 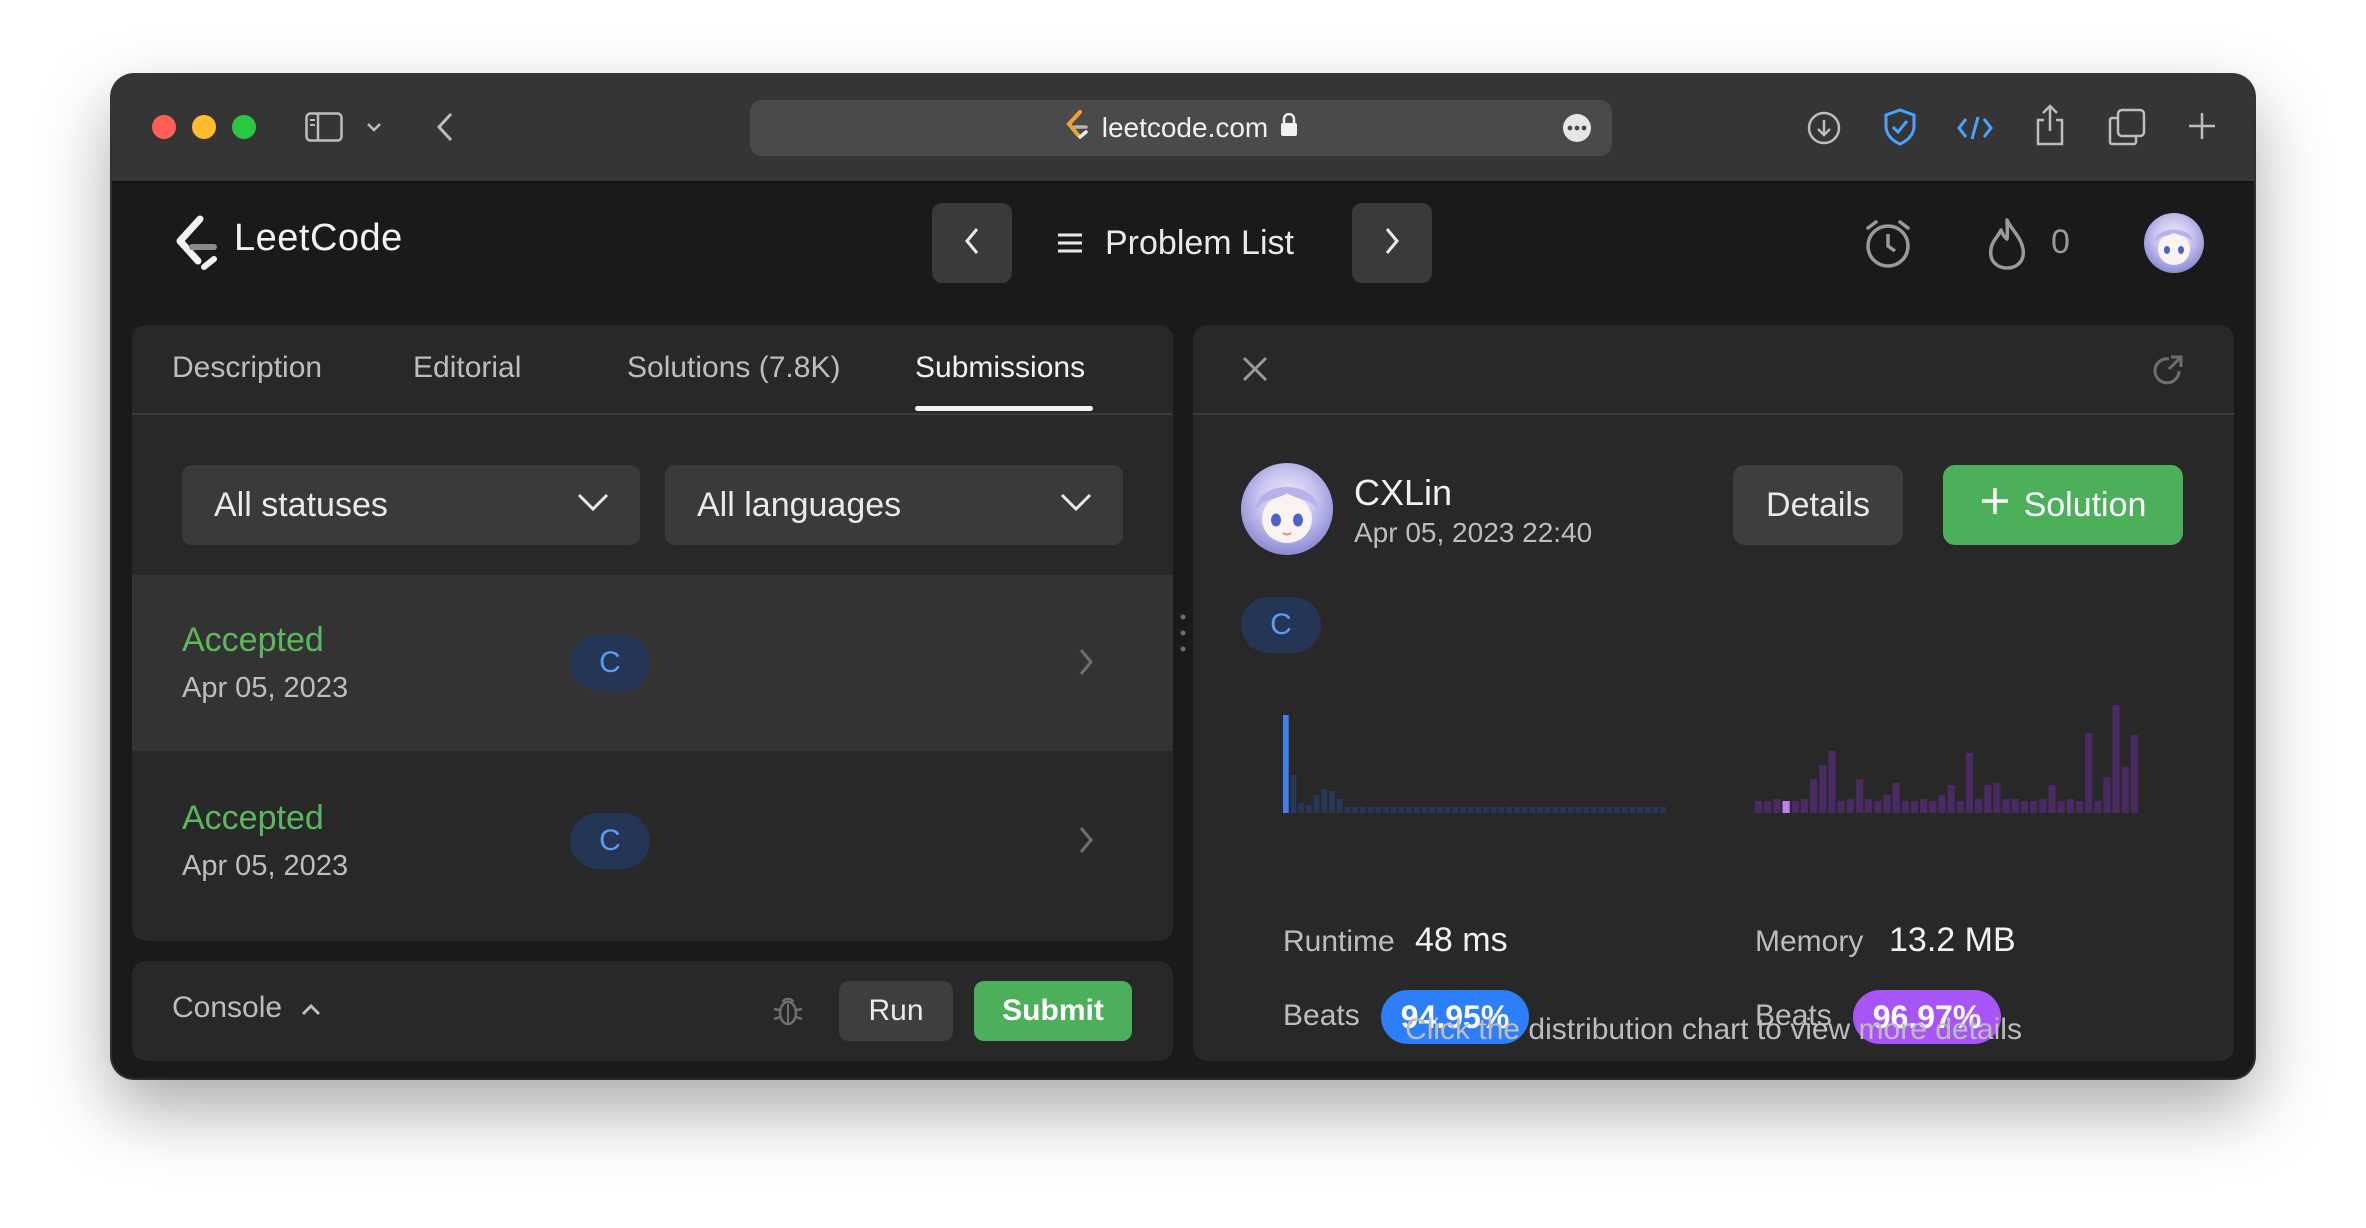 What do you see at coordinates (1900, 127) in the screenshot?
I see `shield-icon` at bounding box center [1900, 127].